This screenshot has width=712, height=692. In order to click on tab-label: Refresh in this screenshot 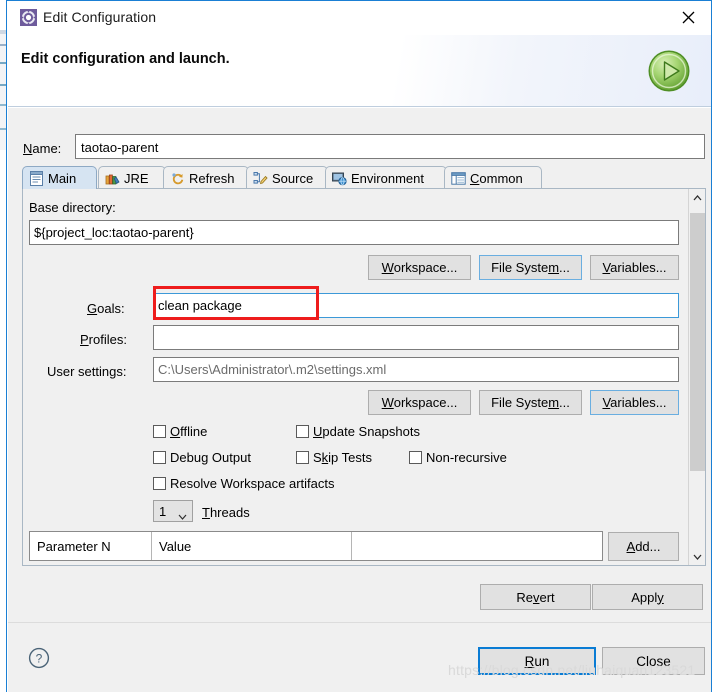, I will do `click(212, 178)`.